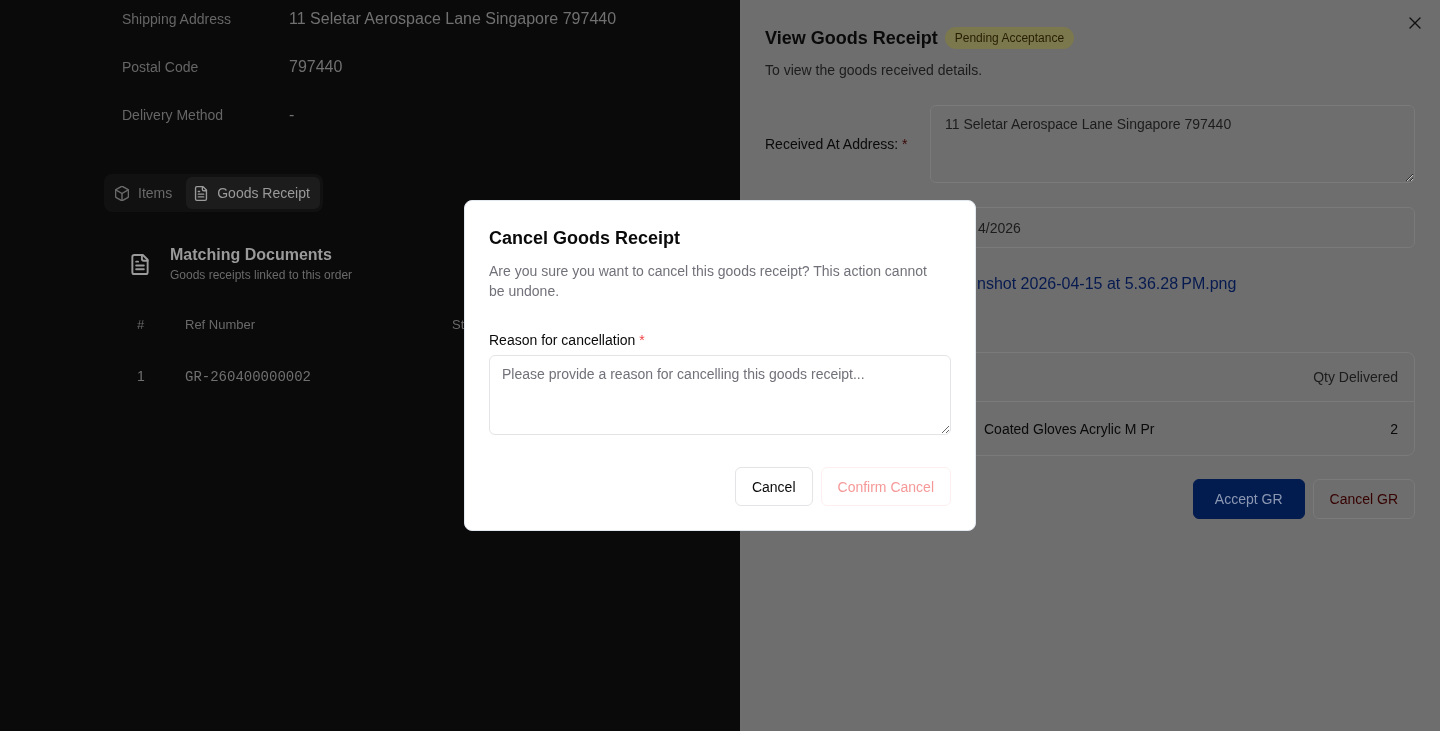 Image resolution: width=1440 pixels, height=731 pixels. I want to click on panel-subtitle: To view the goods received details., so click(874, 70).